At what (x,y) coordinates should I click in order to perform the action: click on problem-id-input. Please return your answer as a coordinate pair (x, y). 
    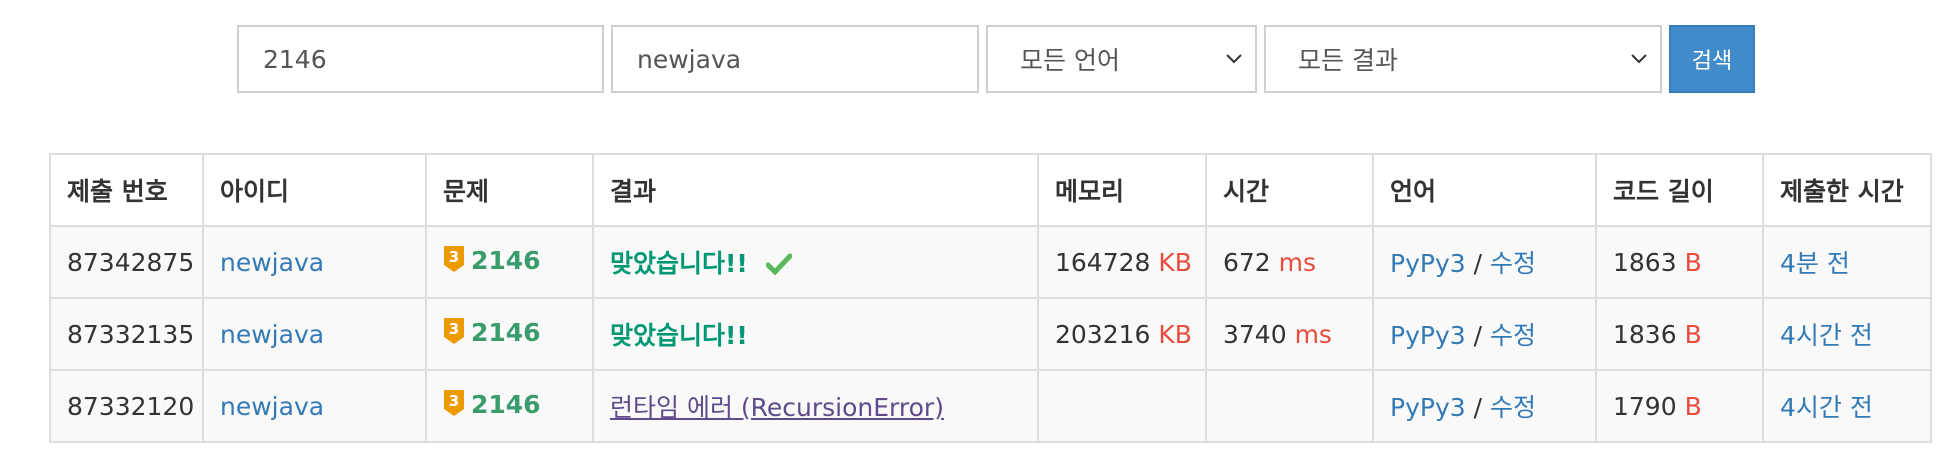
    Looking at the image, I should click on (420, 59).